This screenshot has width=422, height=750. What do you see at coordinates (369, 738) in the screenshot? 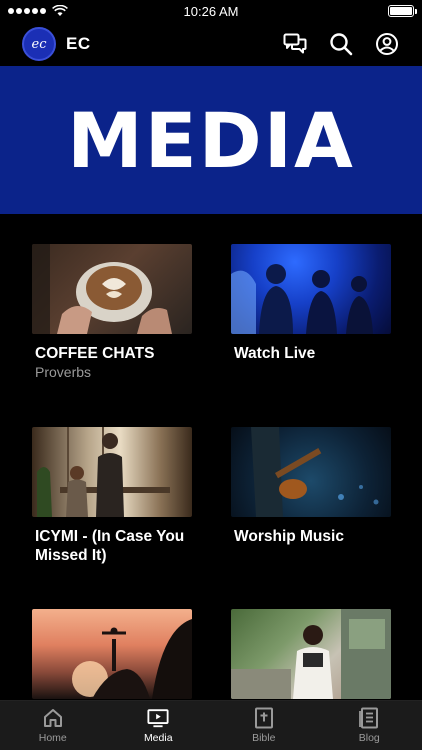
I see `nav-label-blog: Blog` at bounding box center [369, 738].